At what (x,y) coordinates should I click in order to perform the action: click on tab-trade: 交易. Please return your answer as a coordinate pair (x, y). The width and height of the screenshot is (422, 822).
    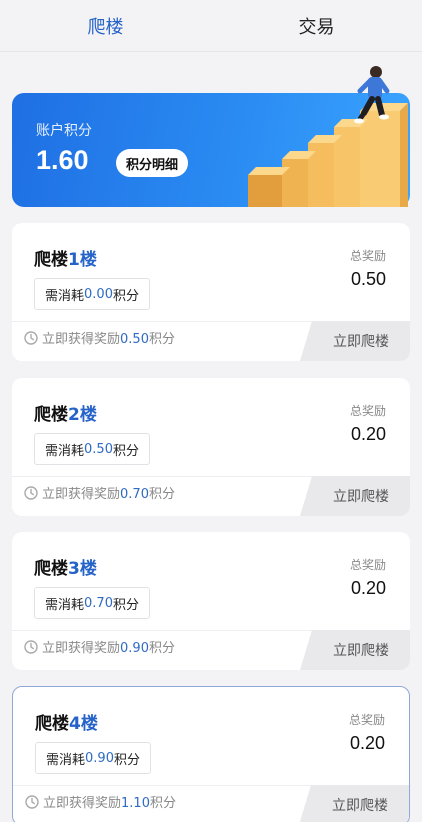
    Looking at the image, I should click on (316, 25).